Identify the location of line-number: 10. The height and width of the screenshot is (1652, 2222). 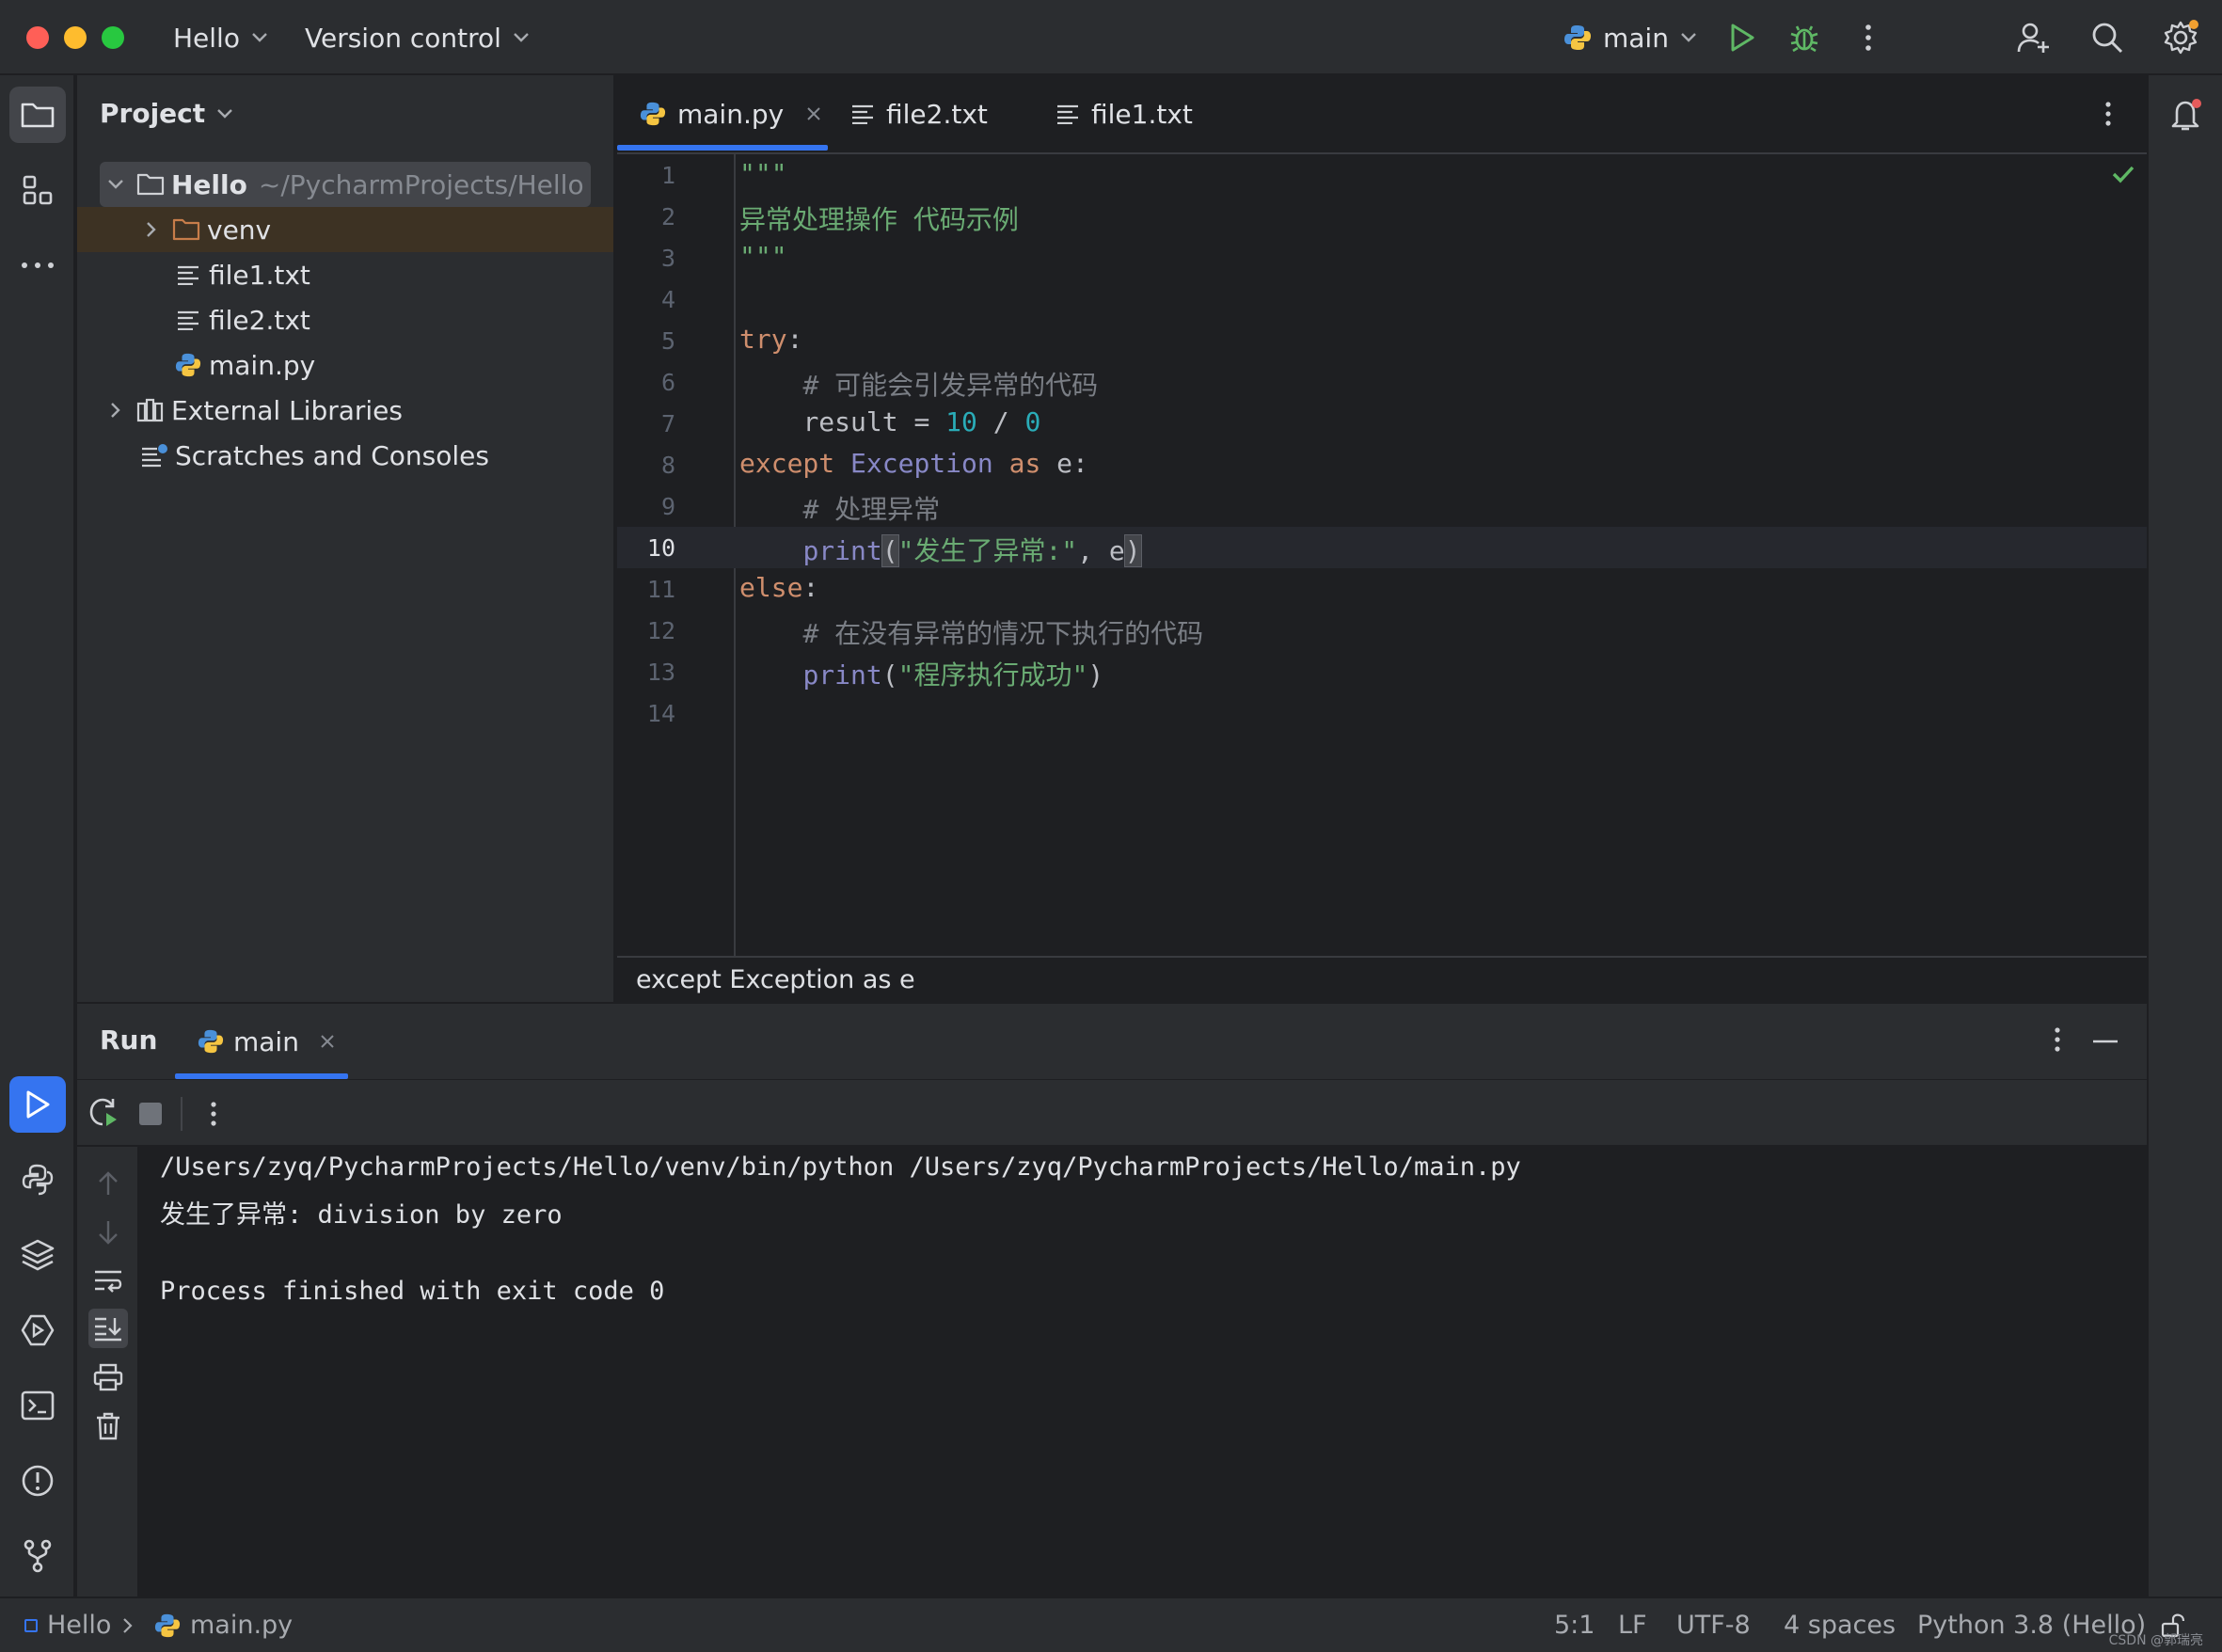
(660, 548).